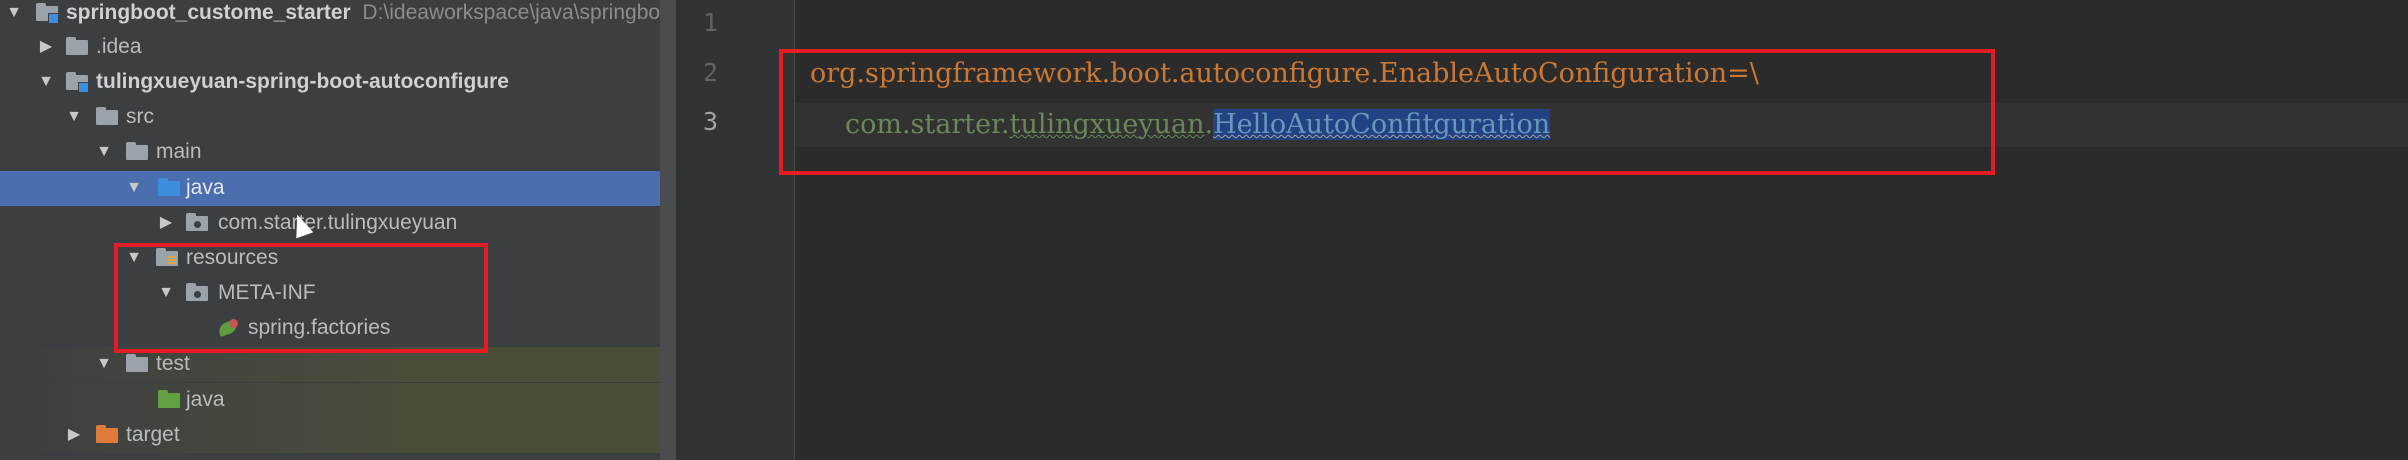 This screenshot has height=460, width=2408. What do you see at coordinates (668, 230) in the screenshot?
I see `tree-scrollbar` at bounding box center [668, 230].